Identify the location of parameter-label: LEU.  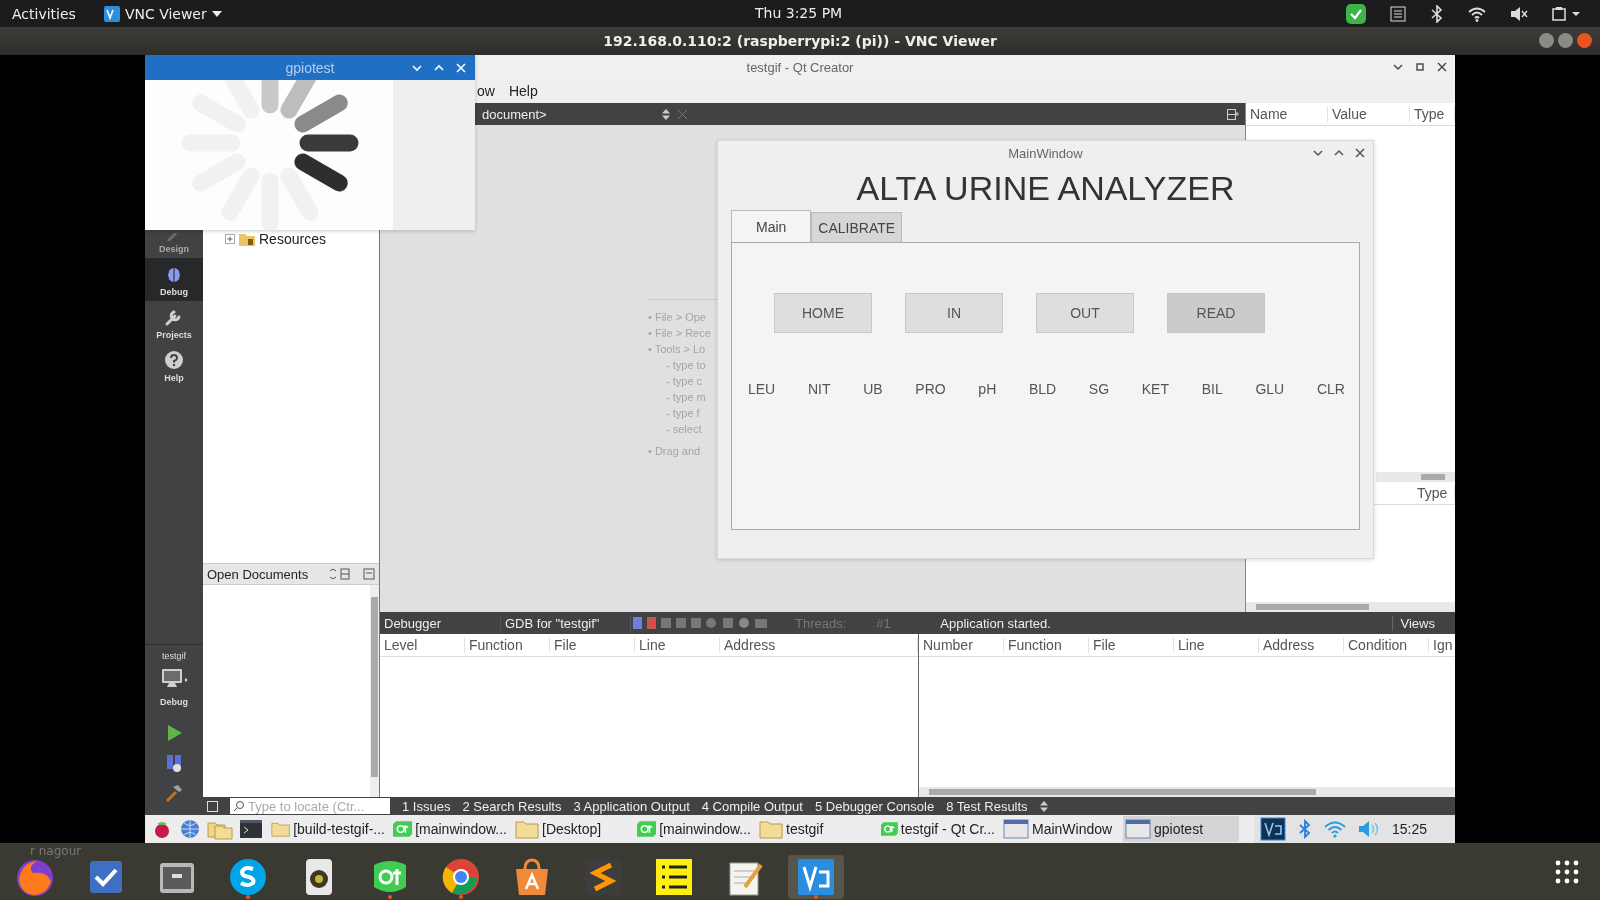
(762, 389).